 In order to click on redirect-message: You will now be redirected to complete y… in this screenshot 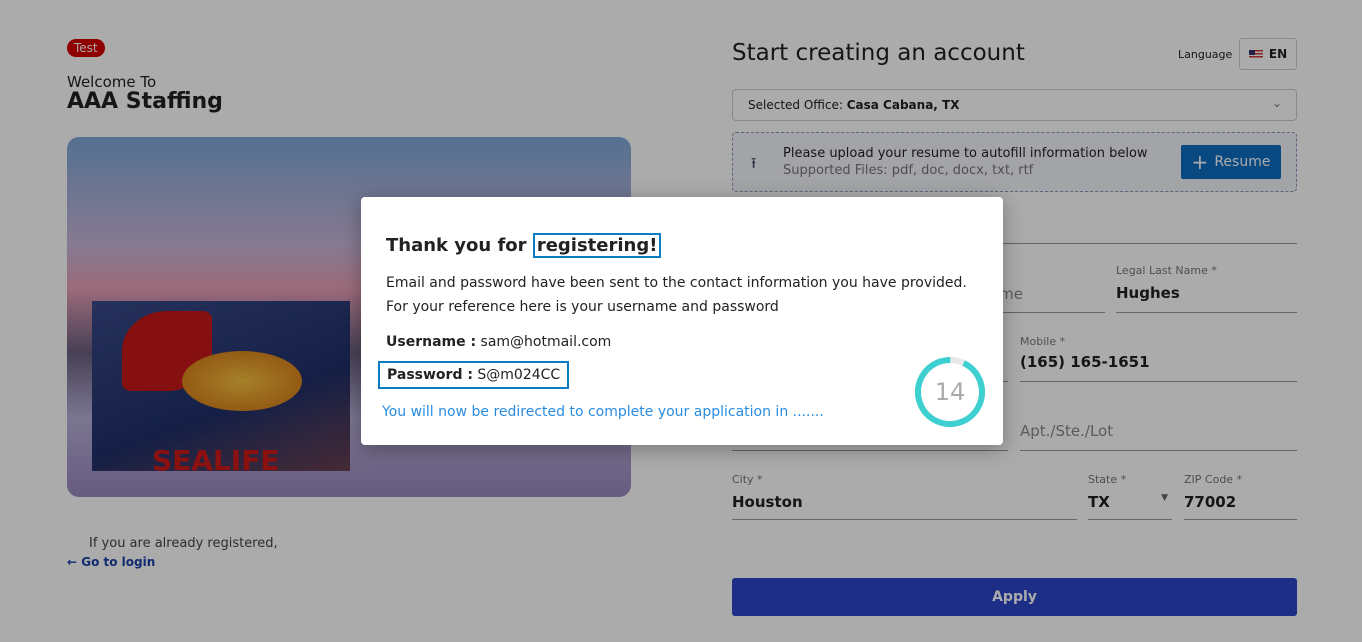, I will do `click(603, 412)`.